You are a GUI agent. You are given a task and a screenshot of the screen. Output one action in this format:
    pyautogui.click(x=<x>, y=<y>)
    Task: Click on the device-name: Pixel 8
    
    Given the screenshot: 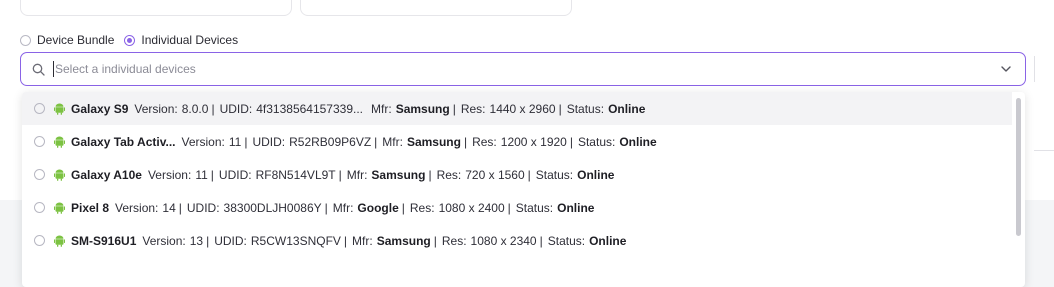 What is the action you would take?
    pyautogui.click(x=90, y=207)
    